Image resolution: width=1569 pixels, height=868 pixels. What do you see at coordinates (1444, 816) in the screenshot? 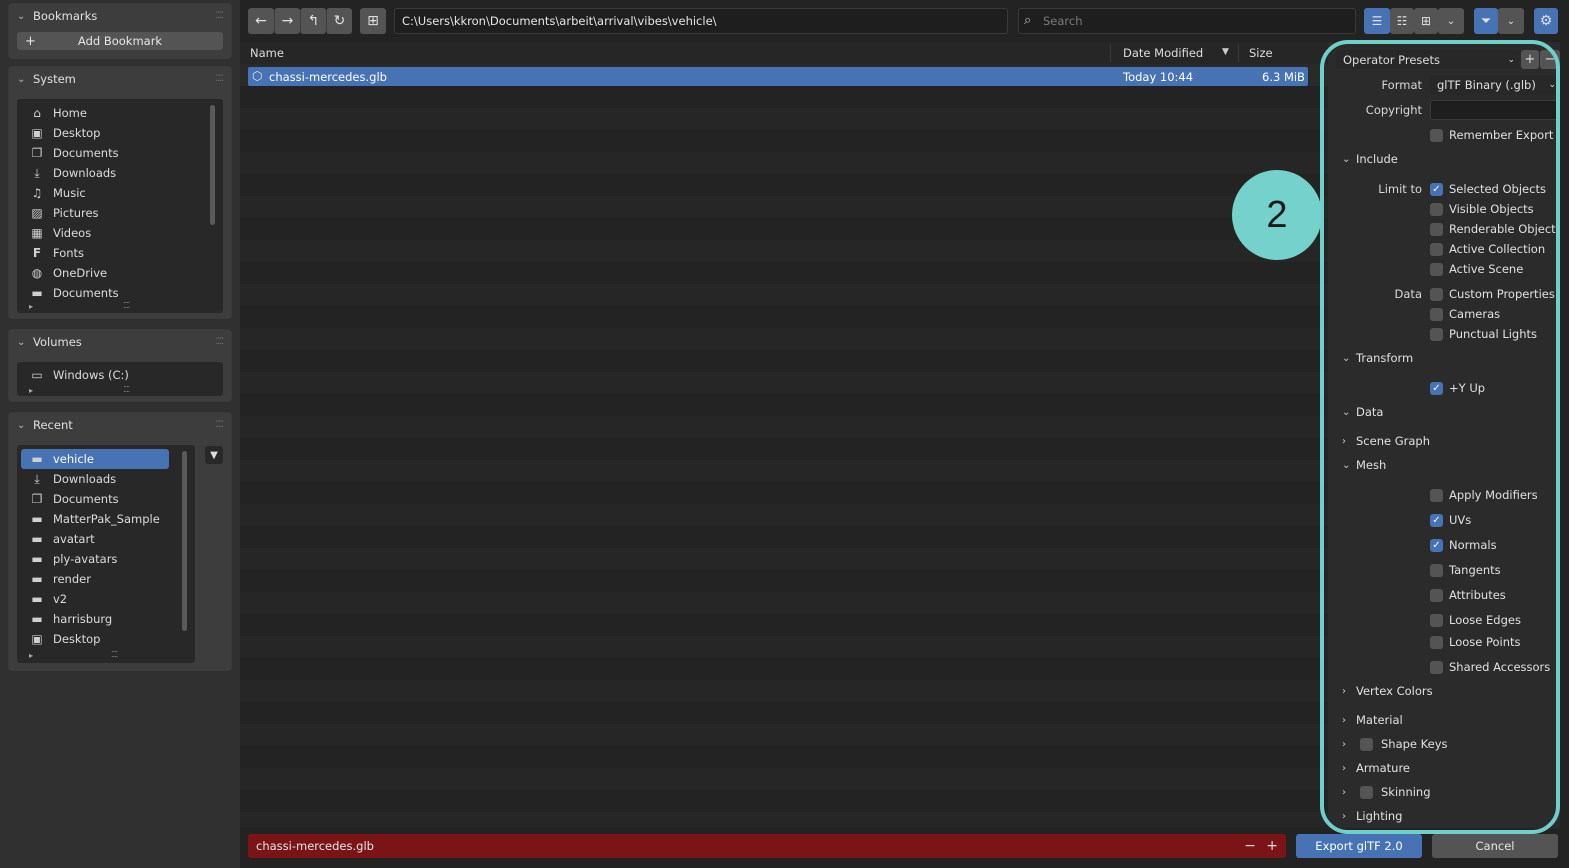
I see `lighting-section-header: › Lighting` at bounding box center [1444, 816].